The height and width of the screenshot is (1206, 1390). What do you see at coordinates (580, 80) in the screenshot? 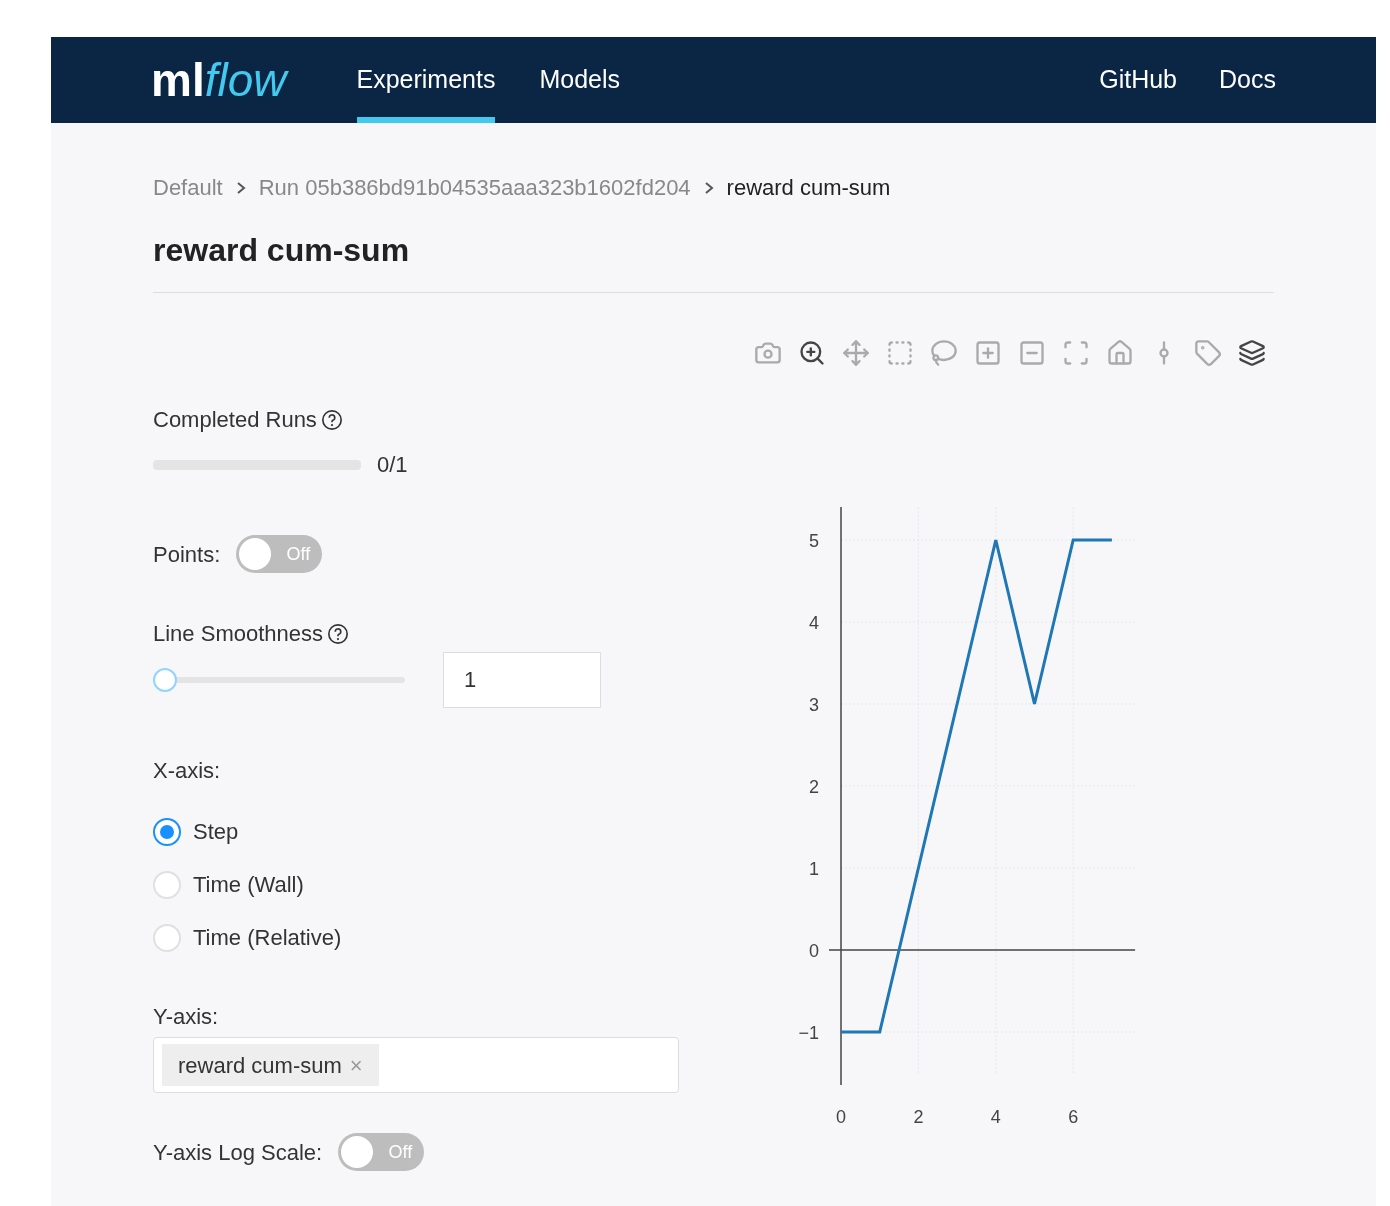
I see `nav-tab: Models` at bounding box center [580, 80].